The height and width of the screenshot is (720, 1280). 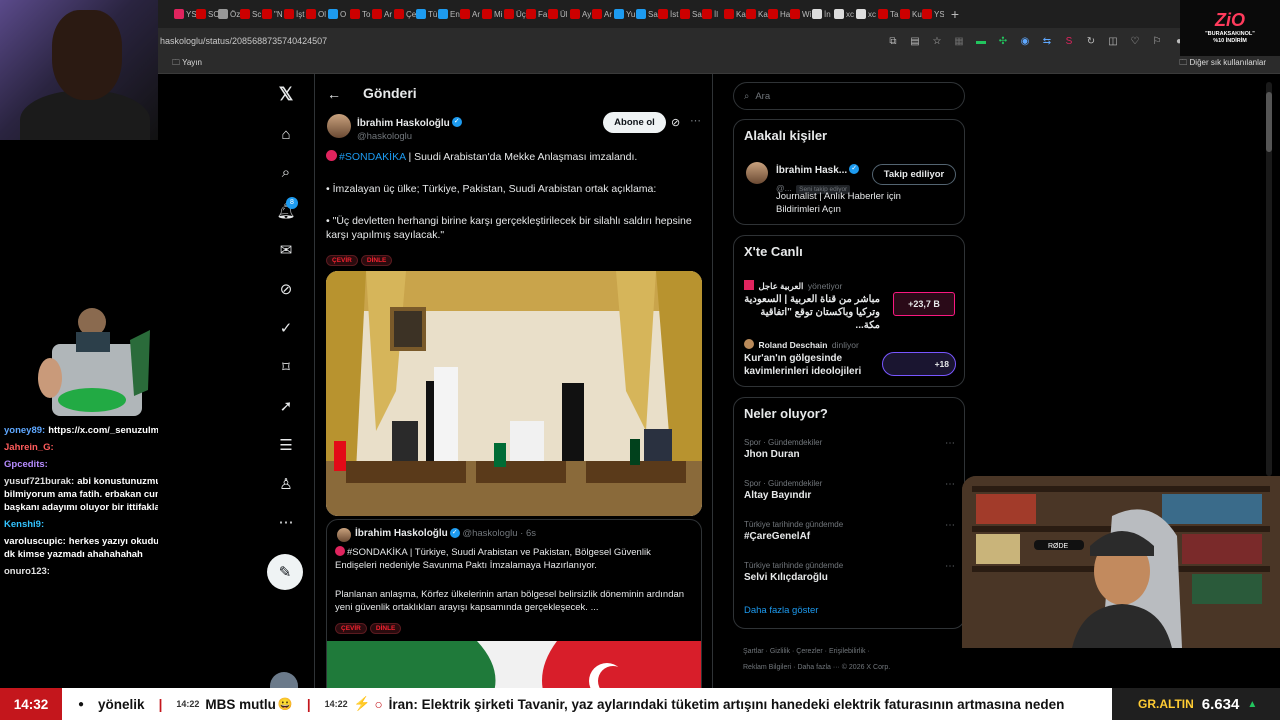 I want to click on jobs-icon: ➚, so click(x=286, y=406).